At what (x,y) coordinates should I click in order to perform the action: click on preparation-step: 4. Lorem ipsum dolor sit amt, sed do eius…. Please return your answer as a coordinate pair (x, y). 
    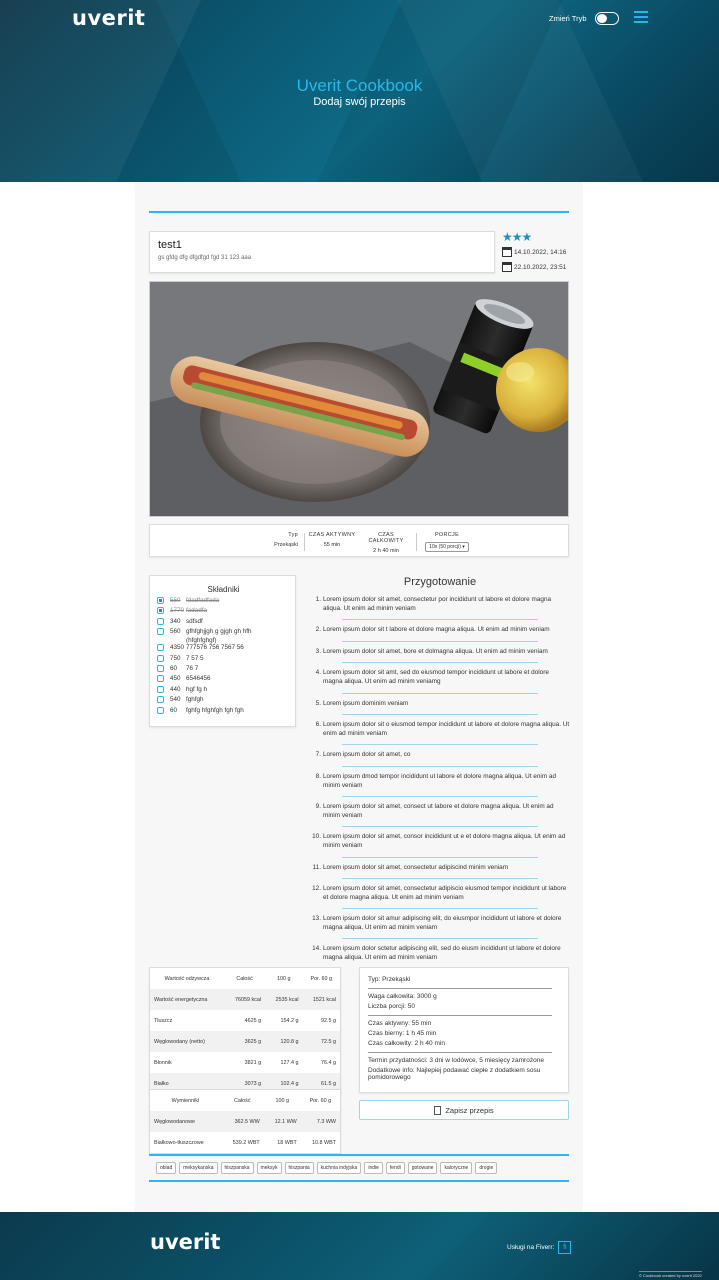
    Looking at the image, I should click on (440, 677).